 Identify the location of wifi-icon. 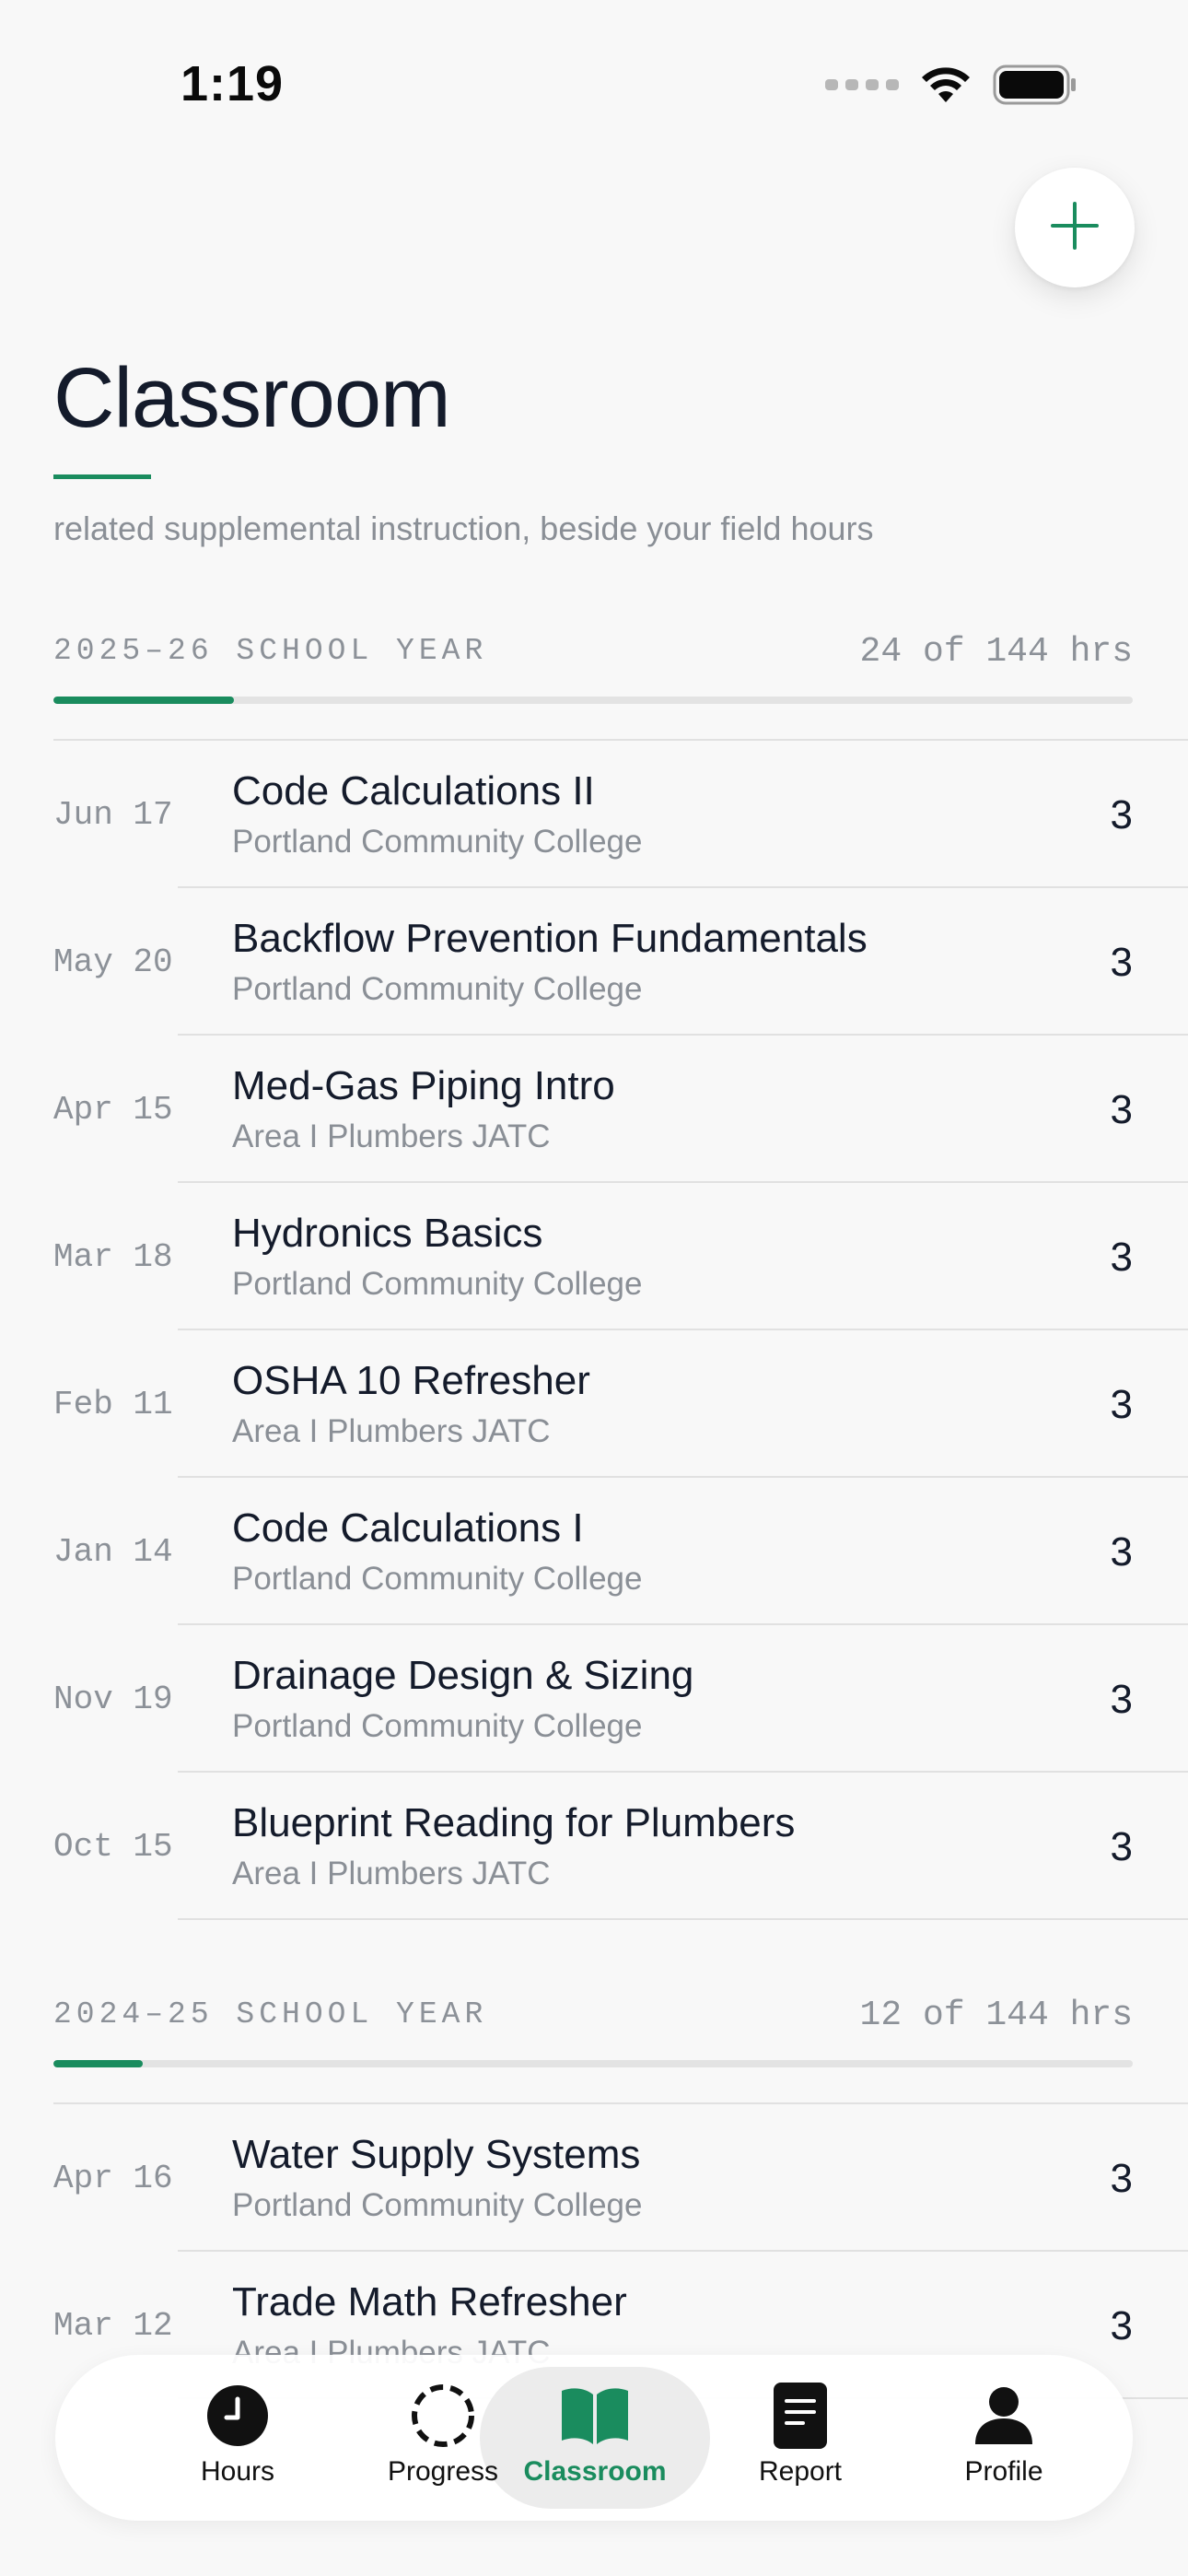
(946, 84).